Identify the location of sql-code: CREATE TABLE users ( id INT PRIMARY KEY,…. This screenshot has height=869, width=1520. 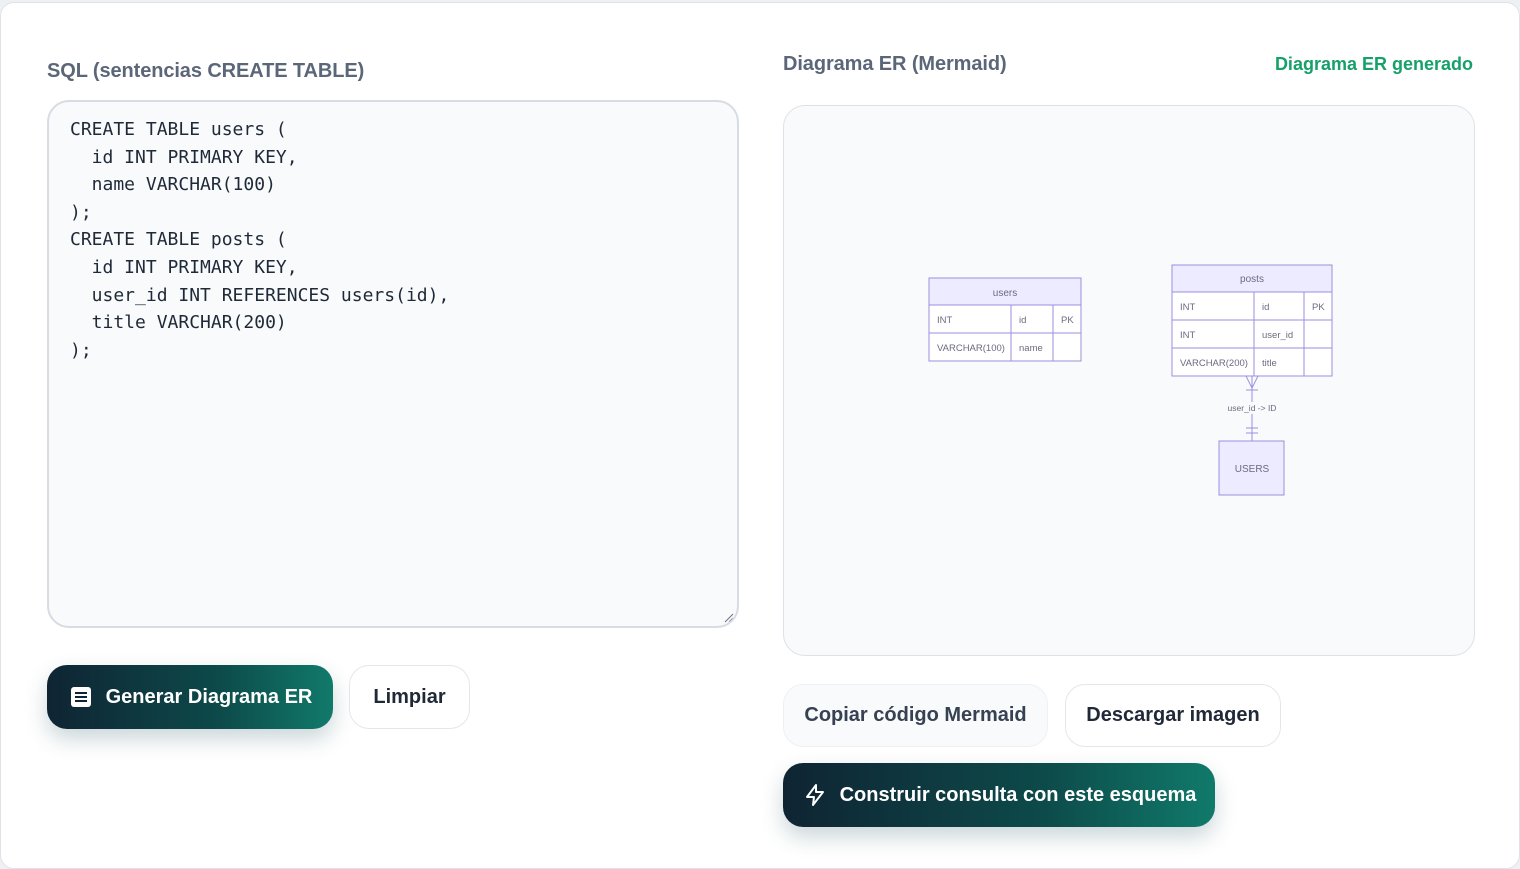
(260, 240).